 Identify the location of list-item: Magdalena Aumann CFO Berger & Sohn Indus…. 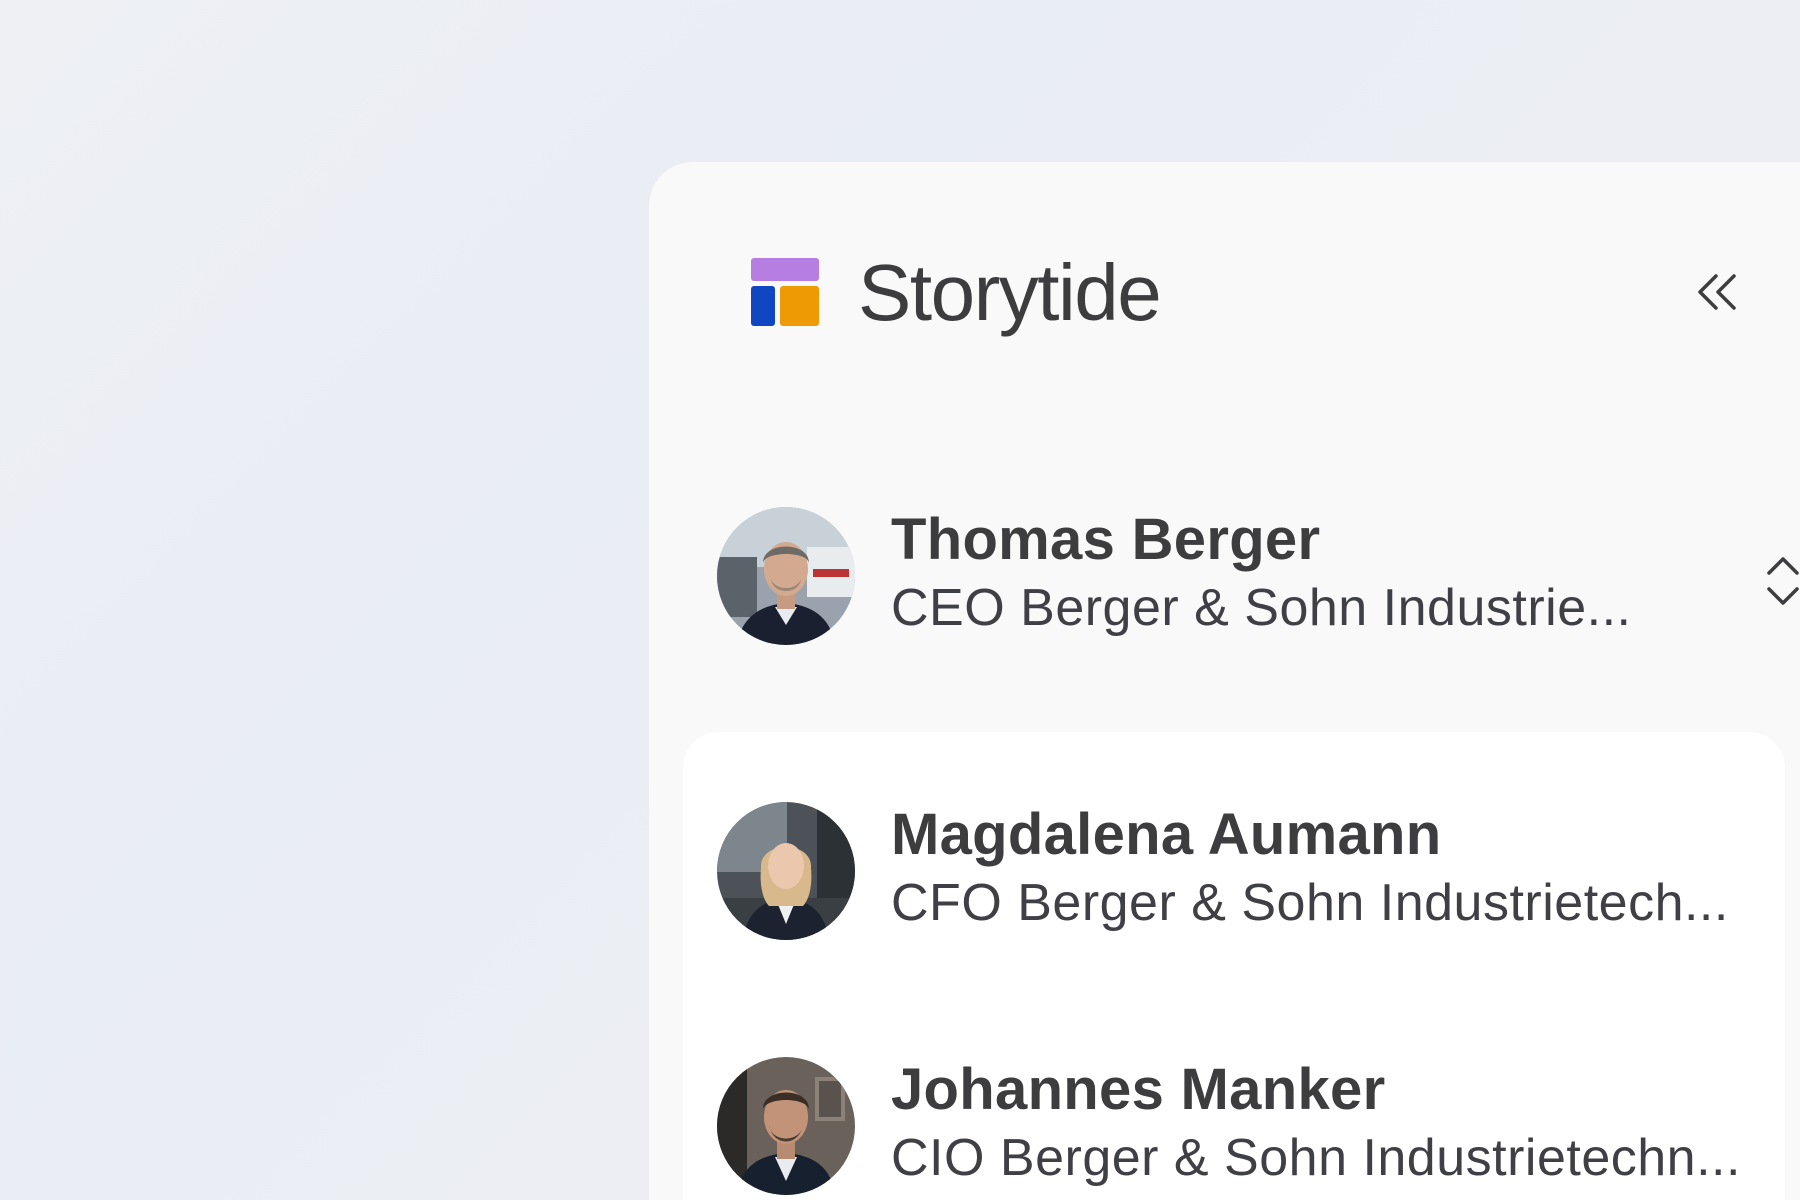
(1251, 872).